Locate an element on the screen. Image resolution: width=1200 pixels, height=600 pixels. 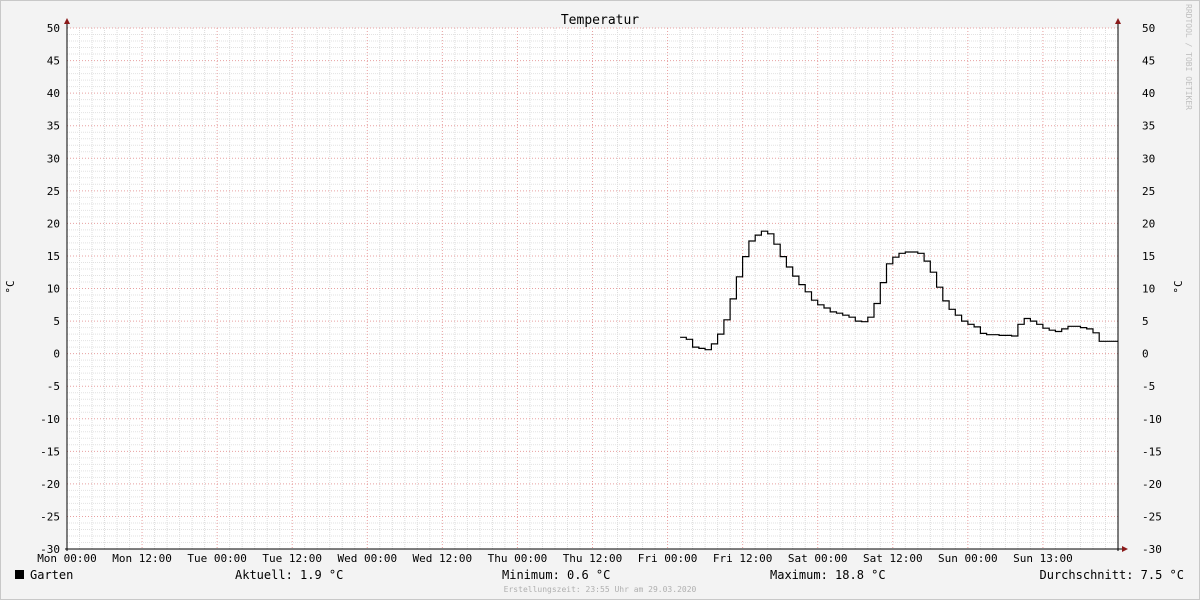
y-tick-label-left: 40 is located at coordinates (53, 93).